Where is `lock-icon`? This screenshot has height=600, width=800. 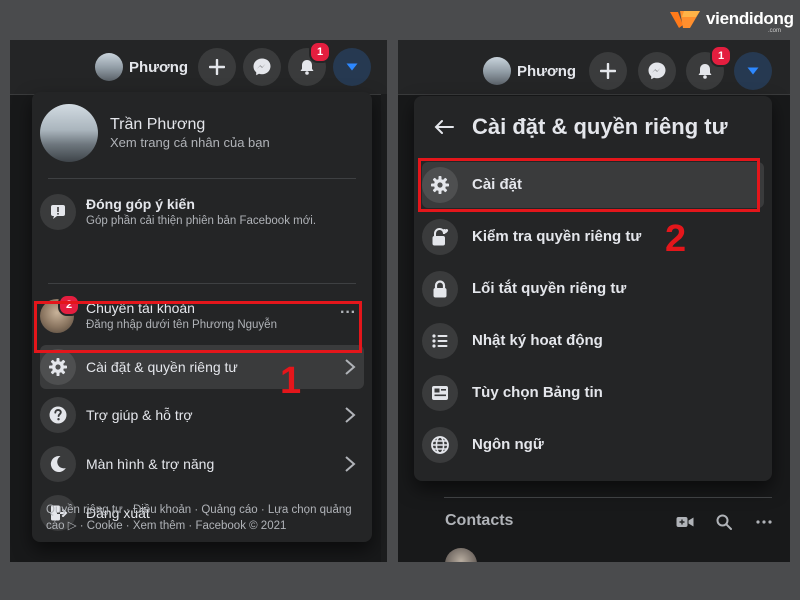
lock-icon is located at coordinates (440, 289).